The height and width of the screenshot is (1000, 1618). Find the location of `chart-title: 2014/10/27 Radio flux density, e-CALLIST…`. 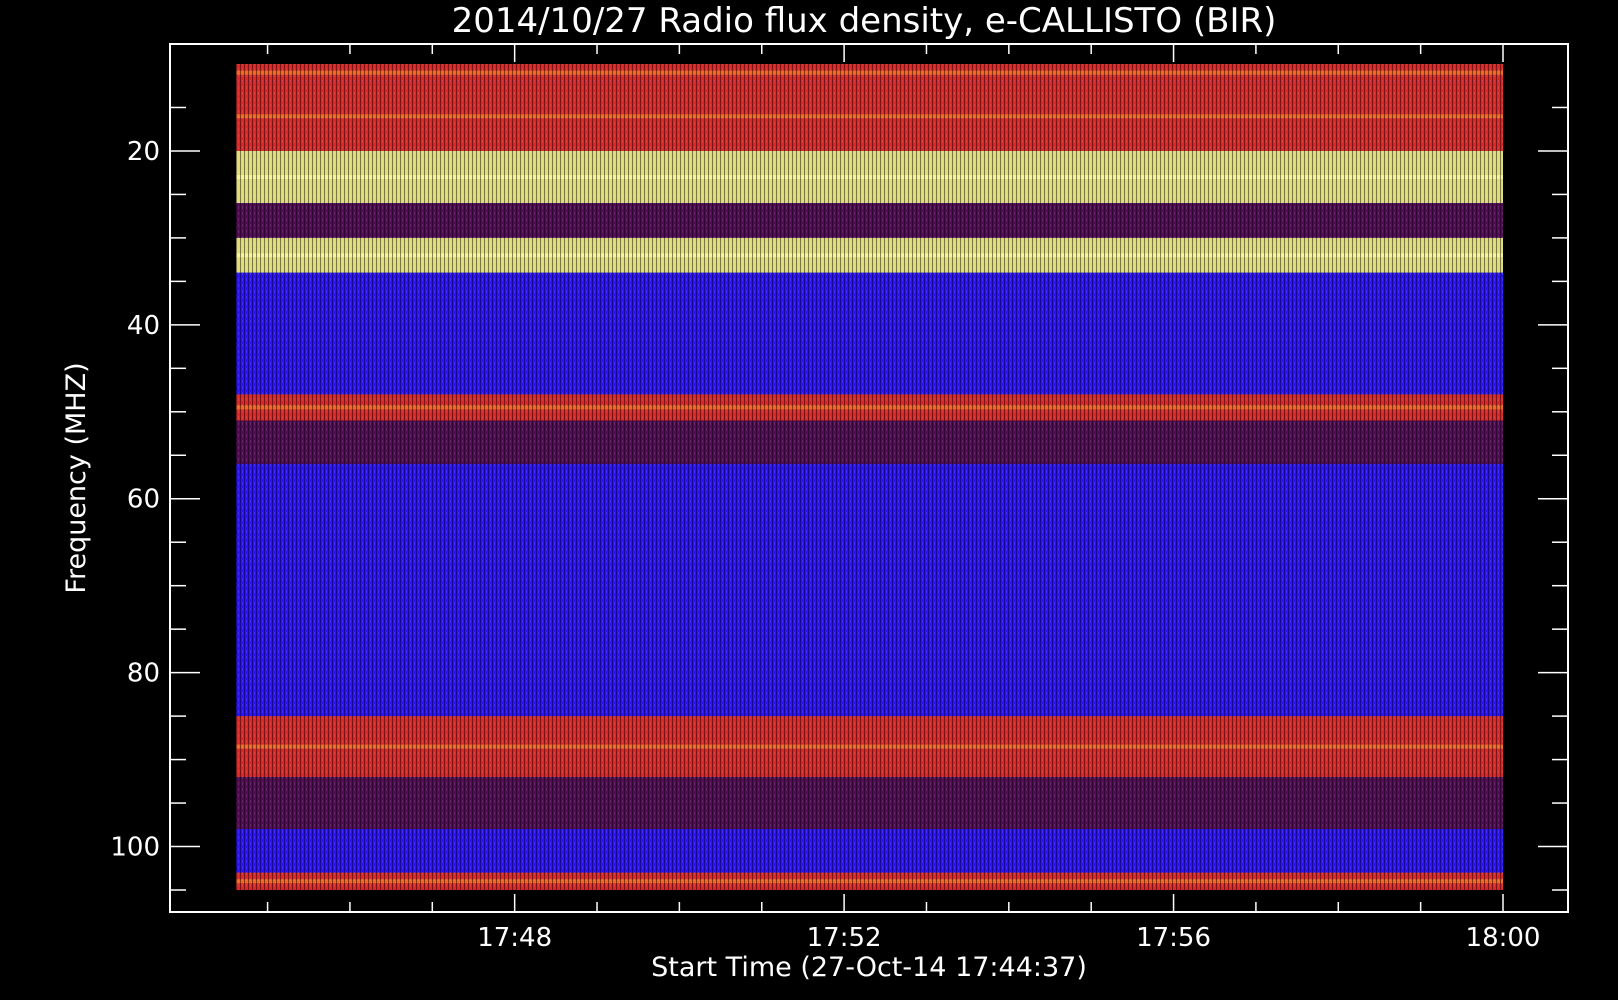

chart-title: 2014/10/27 Radio flux density, e-CALLIST… is located at coordinates (864, 21).